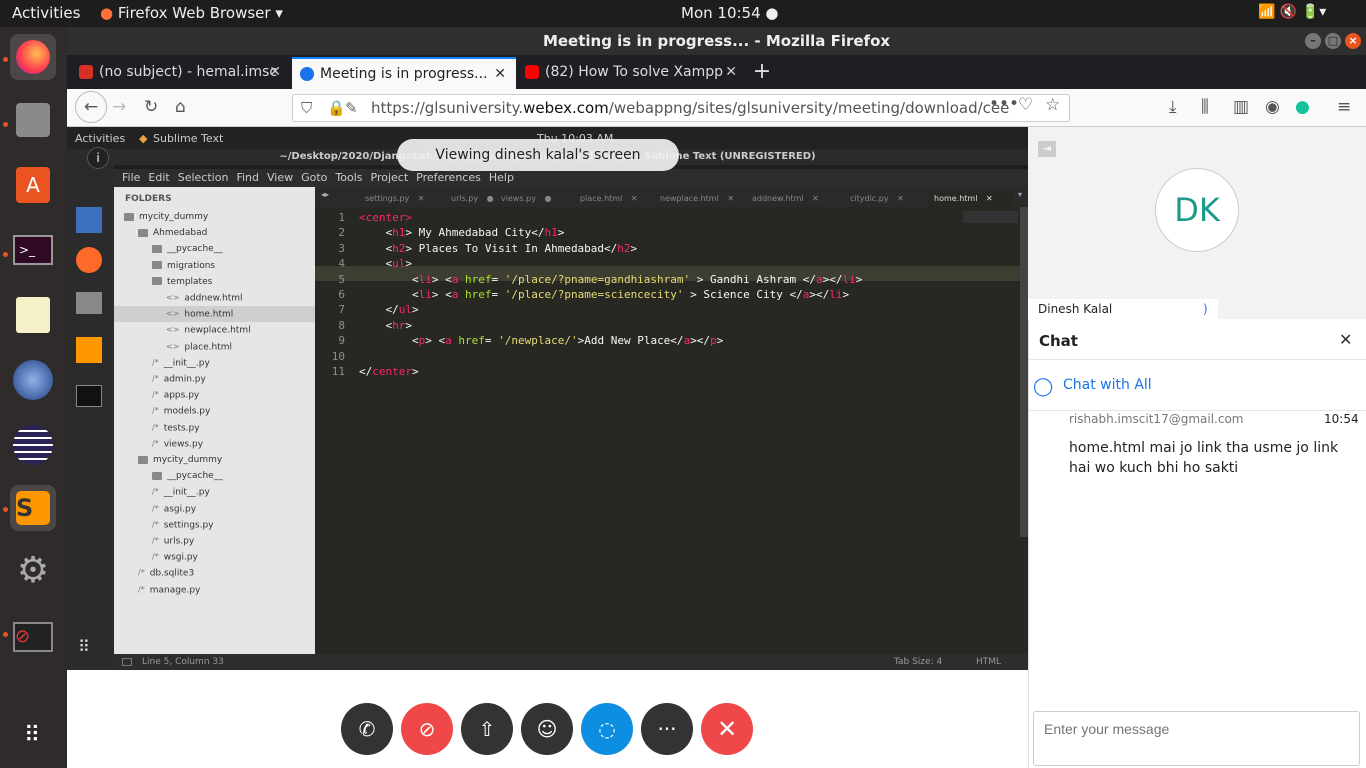 Image resolution: width=1366 pixels, height=768 pixels. I want to click on grammarly-icon: ●, so click(1302, 107).